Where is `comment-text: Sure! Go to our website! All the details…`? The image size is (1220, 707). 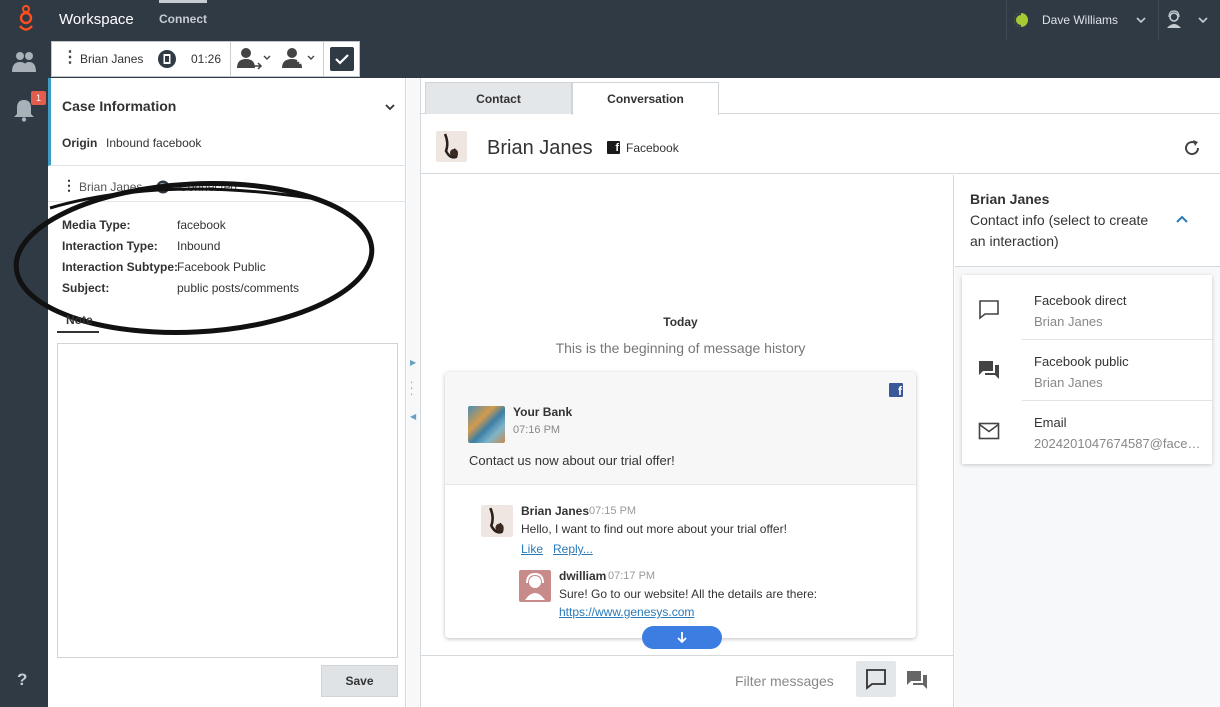
comment-text: Sure! Go to our website! All the details… is located at coordinates (688, 594).